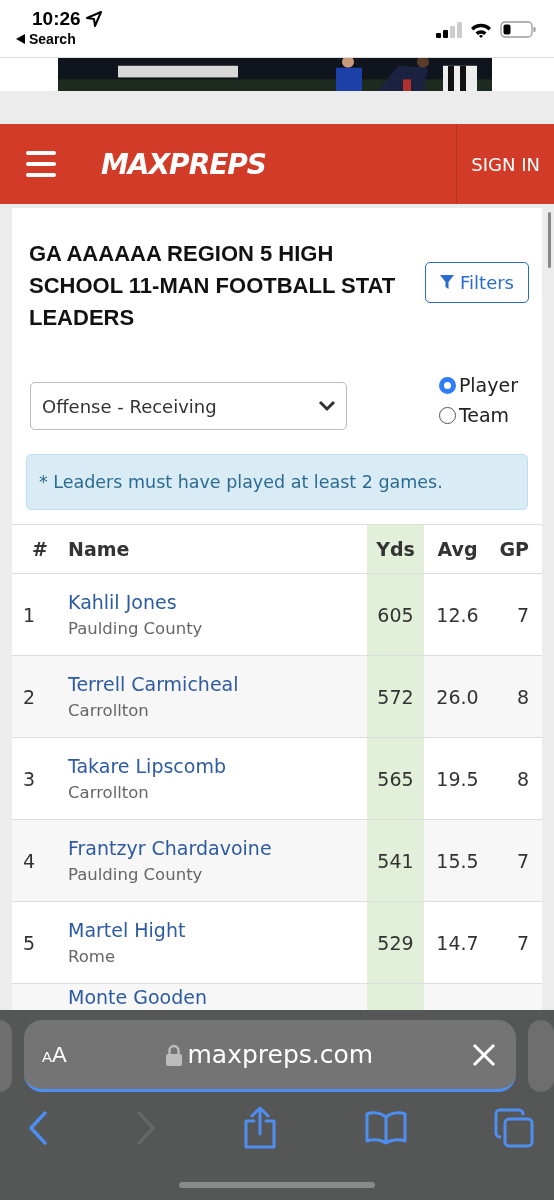 Image resolution: width=554 pixels, height=1200 pixels. What do you see at coordinates (477, 282) in the screenshot?
I see `filters-button: Filters` at bounding box center [477, 282].